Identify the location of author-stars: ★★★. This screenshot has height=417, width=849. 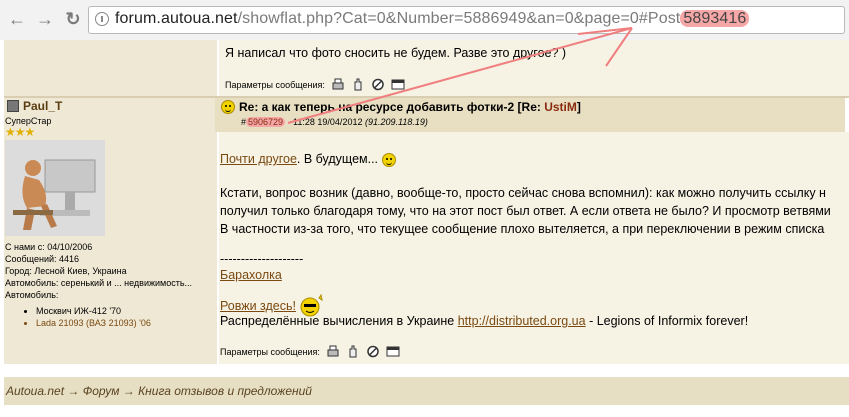
(20, 132).